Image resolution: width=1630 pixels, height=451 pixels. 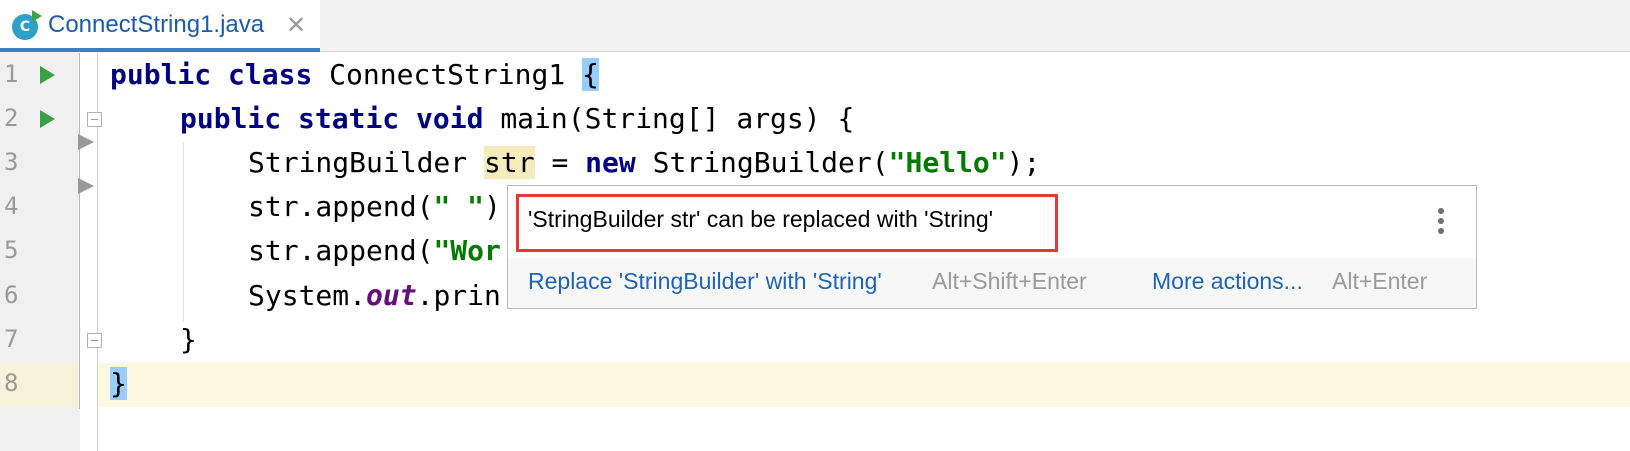 What do you see at coordinates (11, 206) in the screenshot?
I see `line-number: 4` at bounding box center [11, 206].